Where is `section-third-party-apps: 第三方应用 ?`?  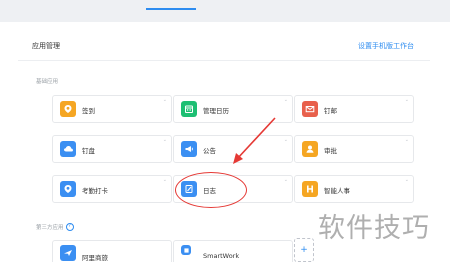
section-third-party-apps: 第三方应用 ? is located at coordinates (55, 227).